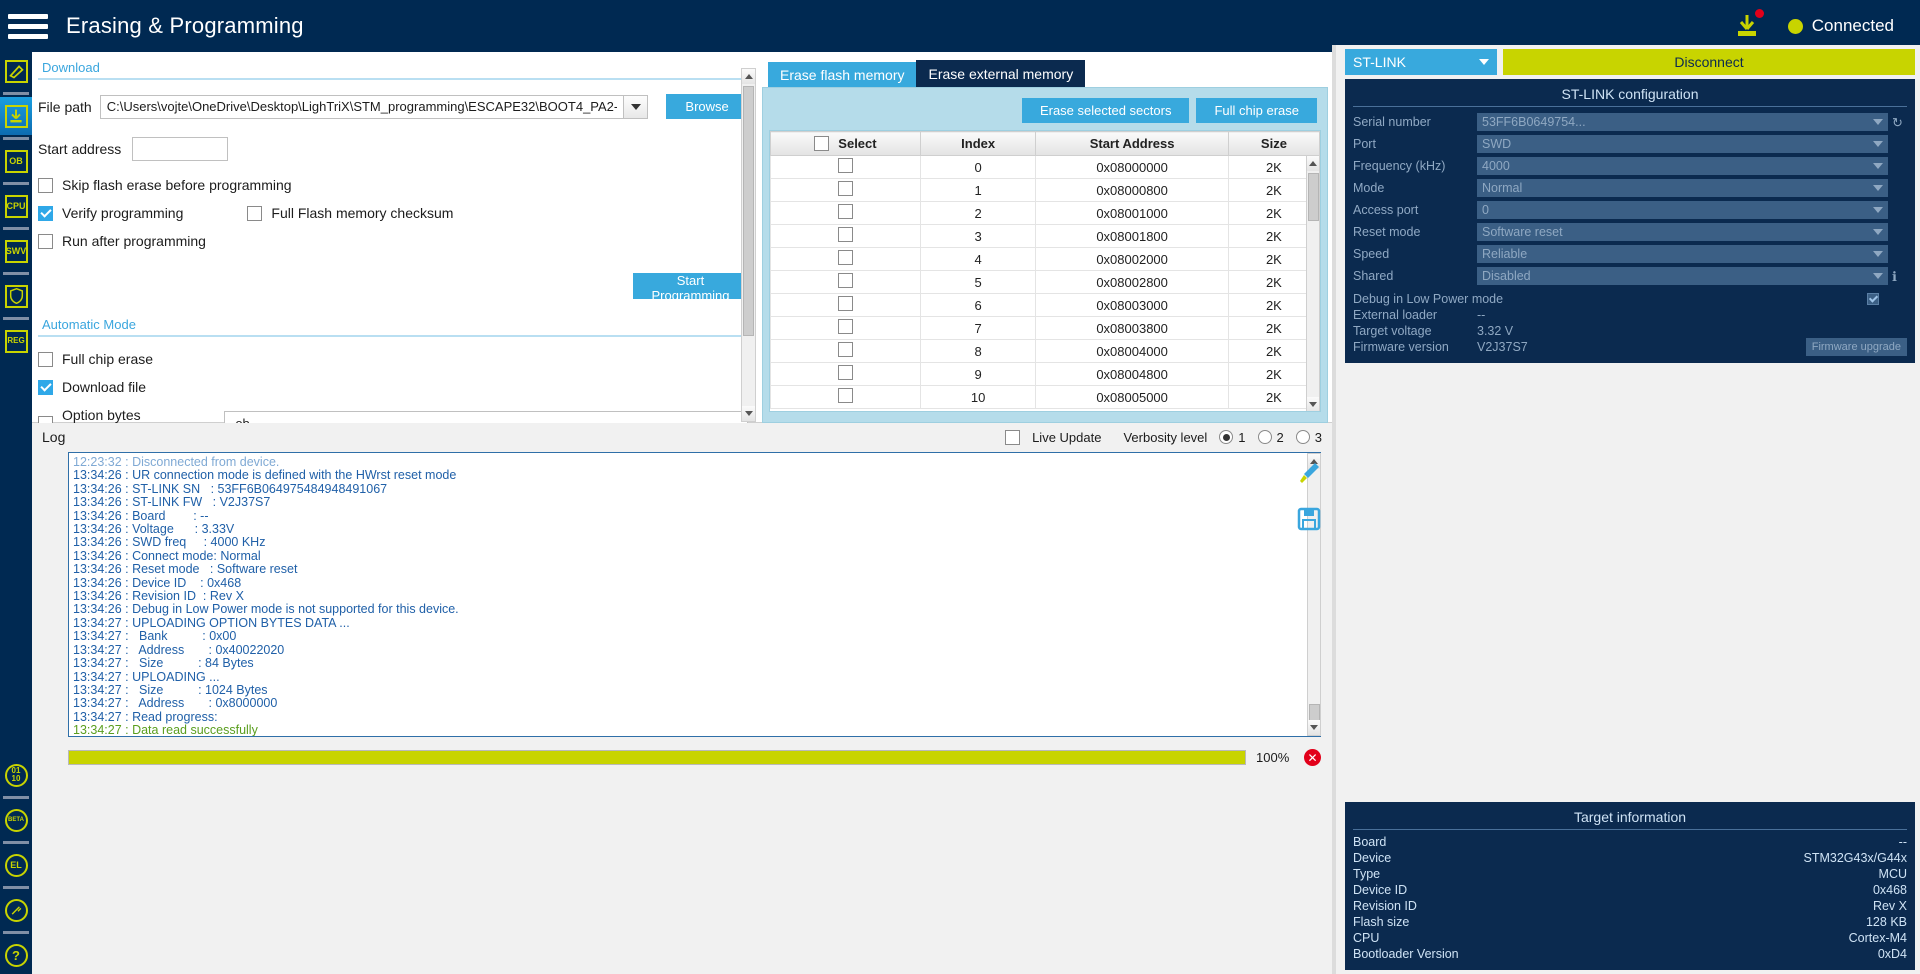 The height and width of the screenshot is (974, 1920). What do you see at coordinates (393, 185) in the screenshot?
I see `skip-flash-erase-row: Skip flash erase before programming` at bounding box center [393, 185].